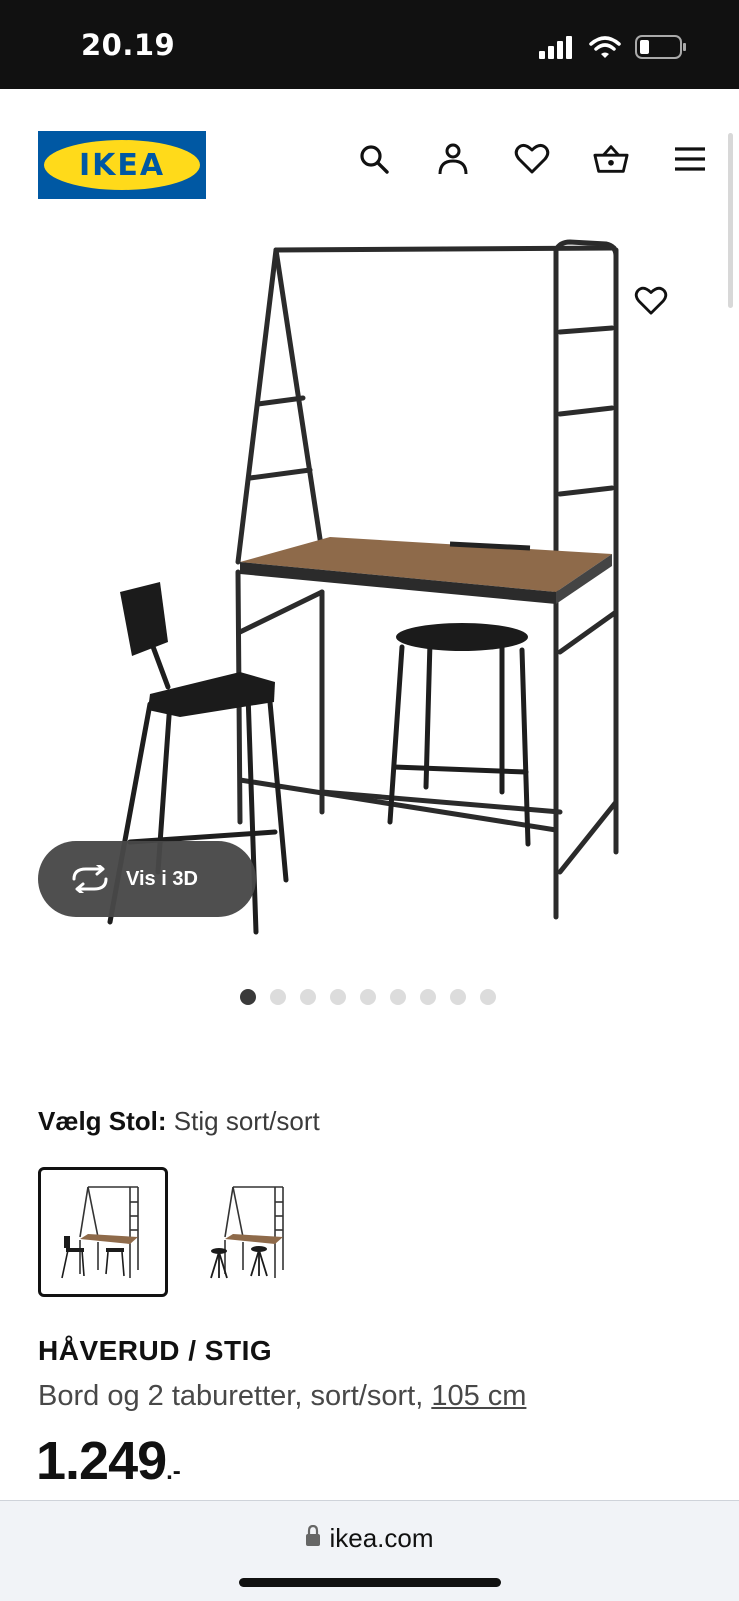 This screenshot has width=739, height=1601. Describe the element at coordinates (128, 45) in the screenshot. I see `status-time: 20.19` at that location.